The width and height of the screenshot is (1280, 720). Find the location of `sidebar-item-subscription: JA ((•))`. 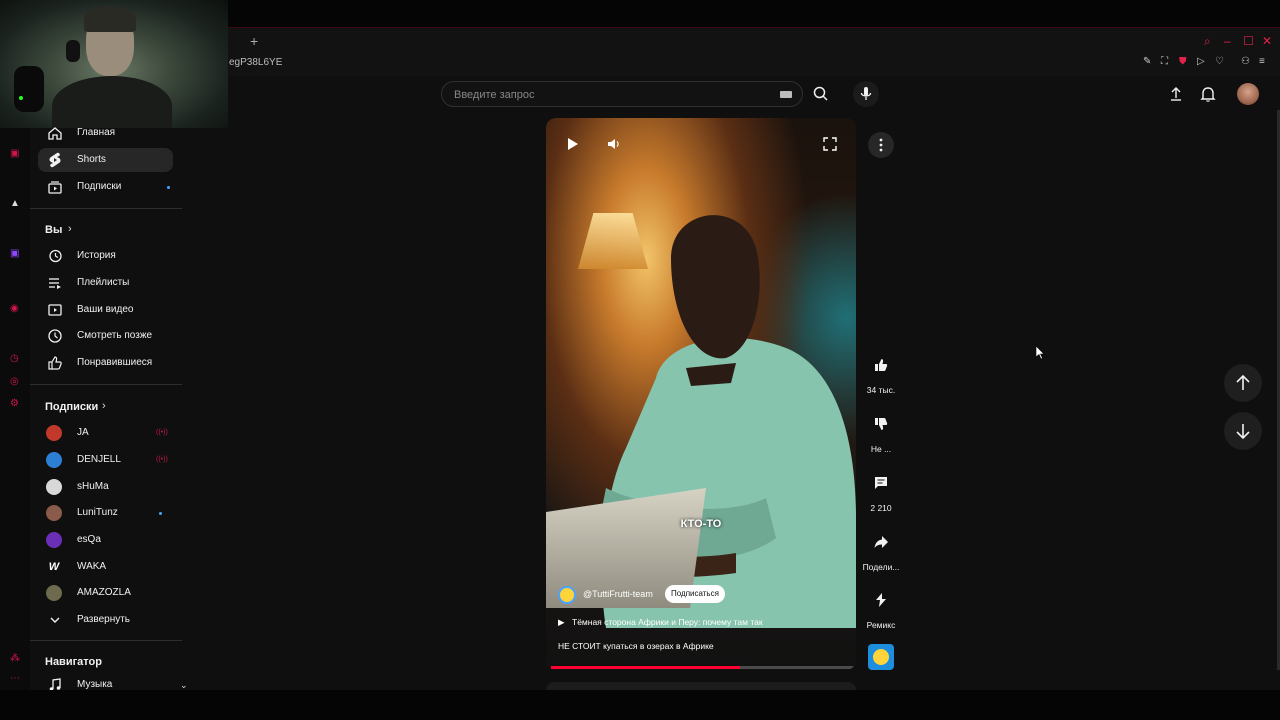

sidebar-item-subscription: JA ((•)) is located at coordinates (105, 433).